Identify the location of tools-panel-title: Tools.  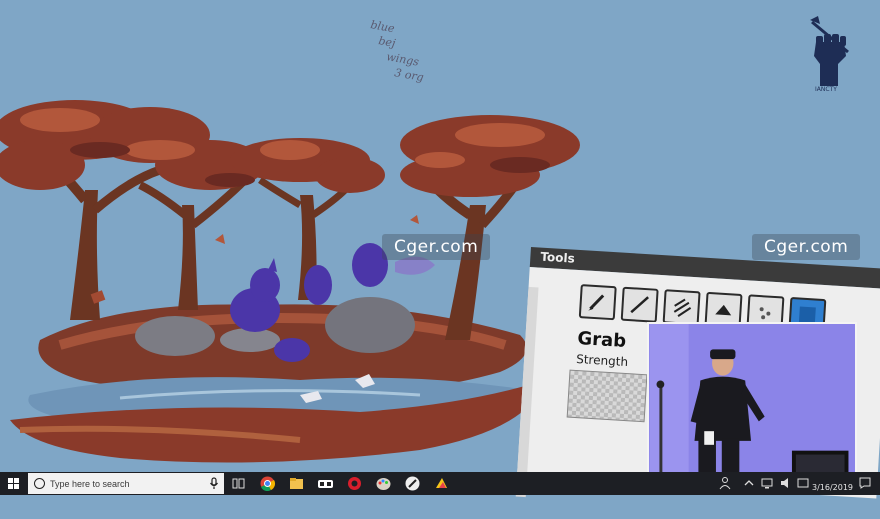
(558, 257).